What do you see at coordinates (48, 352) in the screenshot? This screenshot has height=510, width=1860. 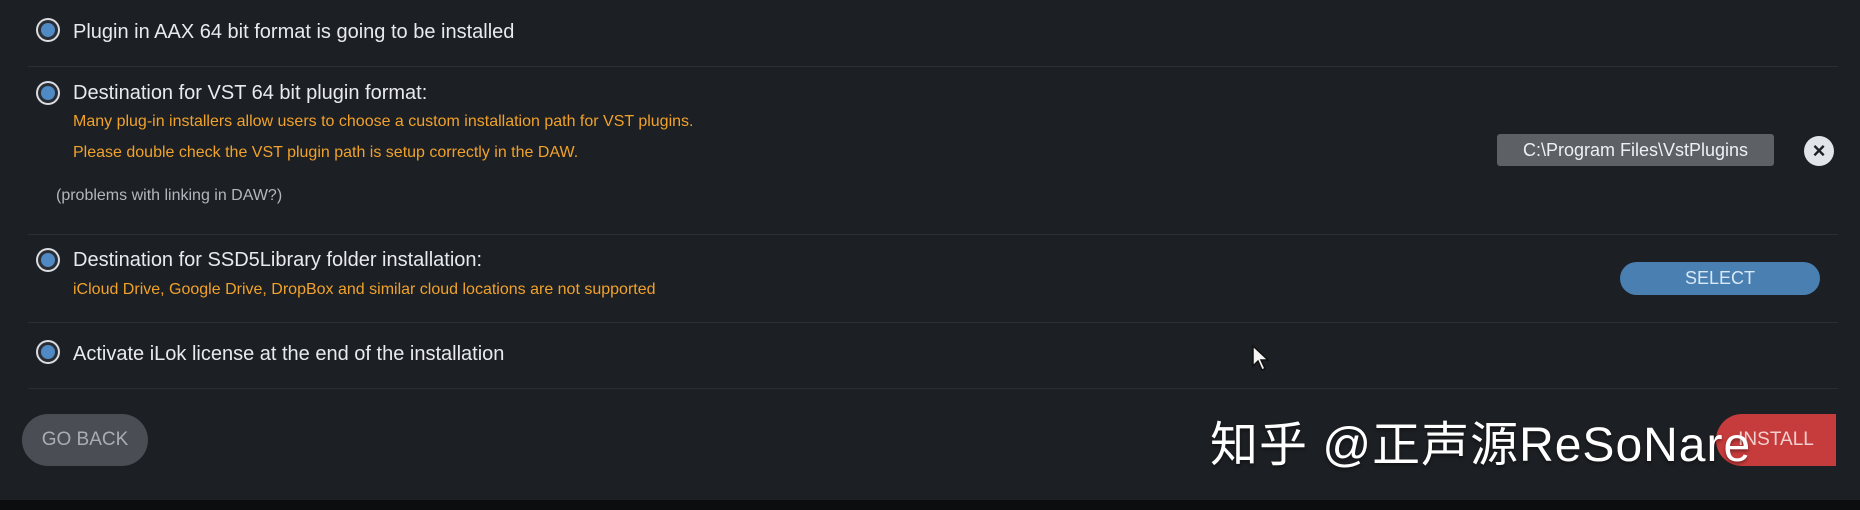 I see `ilok-radio-button` at bounding box center [48, 352].